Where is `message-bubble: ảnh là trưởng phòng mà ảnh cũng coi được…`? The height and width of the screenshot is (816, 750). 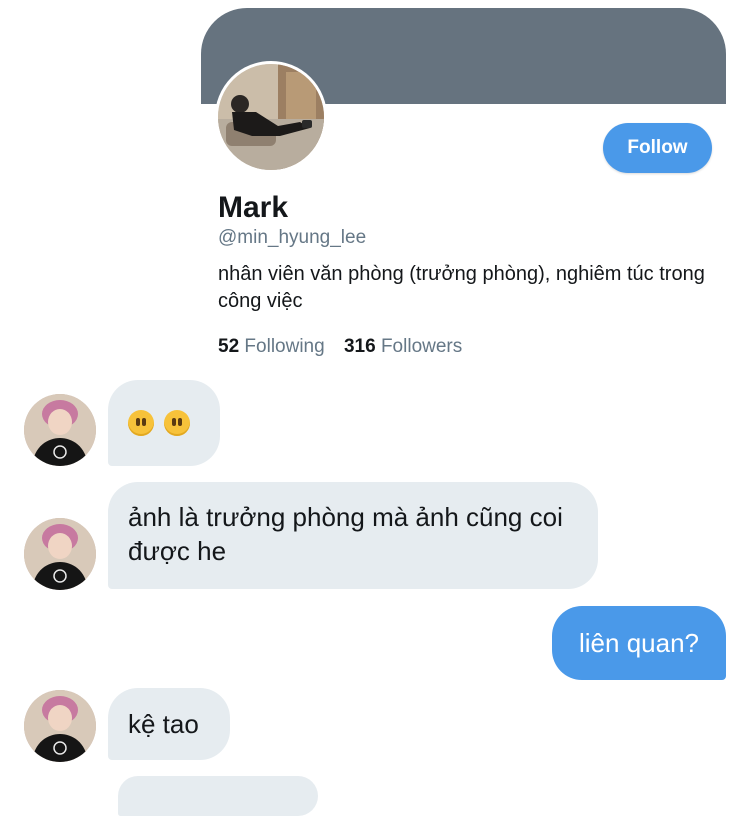 message-bubble: ảnh là trưởng phòng mà ảnh cũng coi được… is located at coordinates (353, 535).